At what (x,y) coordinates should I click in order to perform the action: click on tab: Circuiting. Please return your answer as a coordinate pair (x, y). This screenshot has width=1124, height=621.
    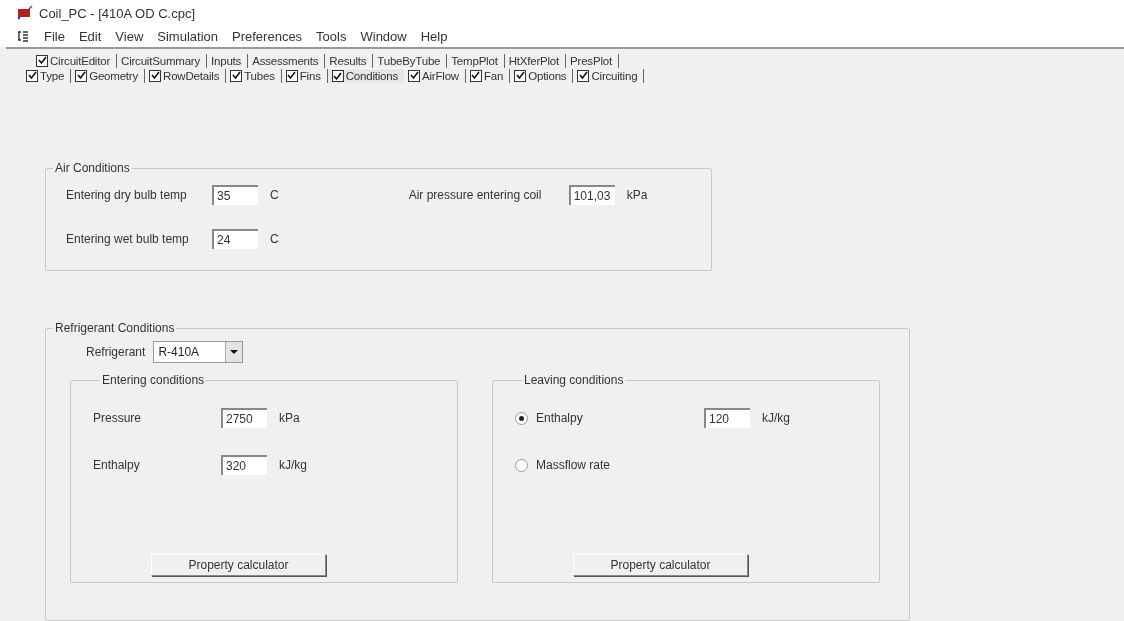
    Looking at the image, I should click on (609, 75).